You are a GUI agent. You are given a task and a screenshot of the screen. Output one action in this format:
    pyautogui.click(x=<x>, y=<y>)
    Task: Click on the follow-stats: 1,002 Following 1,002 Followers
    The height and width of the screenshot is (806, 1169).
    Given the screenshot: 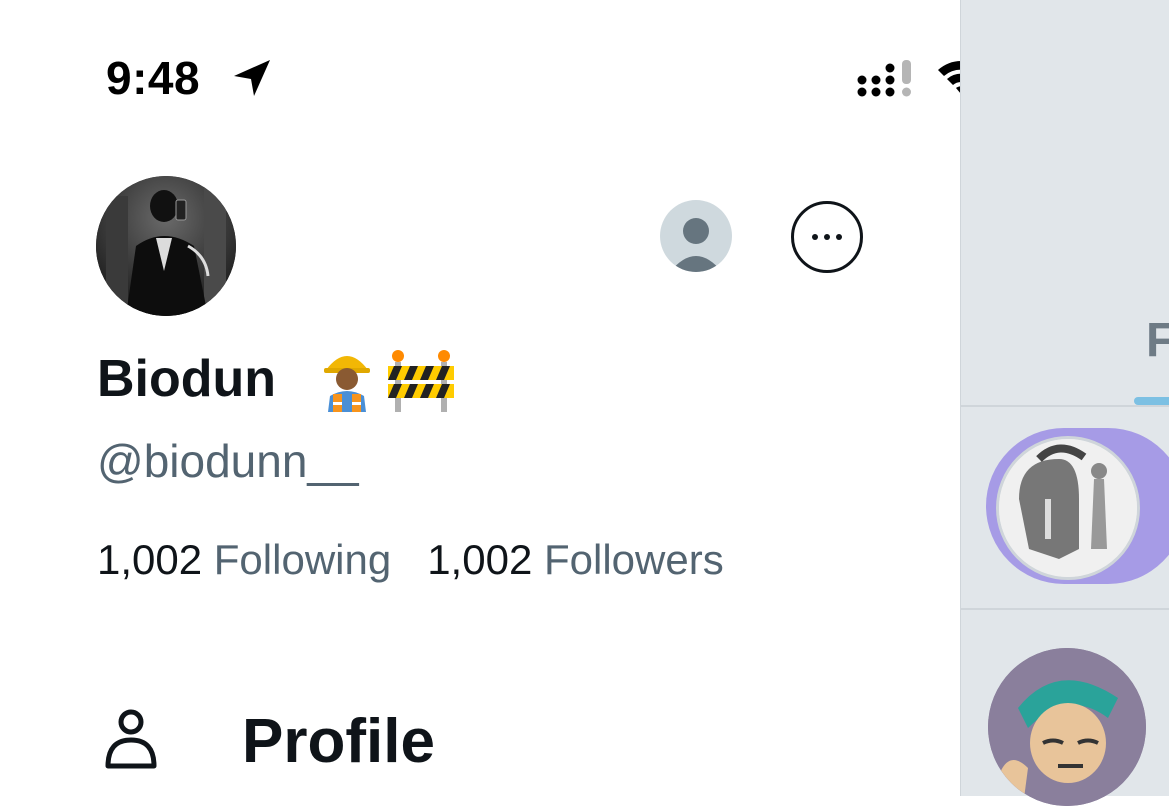 What is the action you would take?
    pyautogui.click(x=410, y=560)
    